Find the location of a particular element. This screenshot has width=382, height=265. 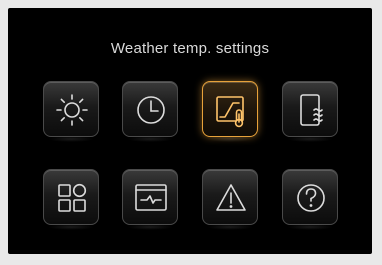

help-icon is located at coordinates (311, 198).